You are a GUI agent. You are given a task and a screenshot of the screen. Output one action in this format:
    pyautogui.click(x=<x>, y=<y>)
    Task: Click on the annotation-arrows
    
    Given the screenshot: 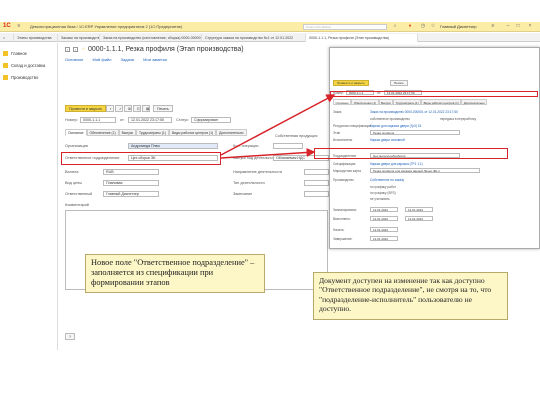 What is the action you would take?
    pyautogui.click(x=278, y=126)
    